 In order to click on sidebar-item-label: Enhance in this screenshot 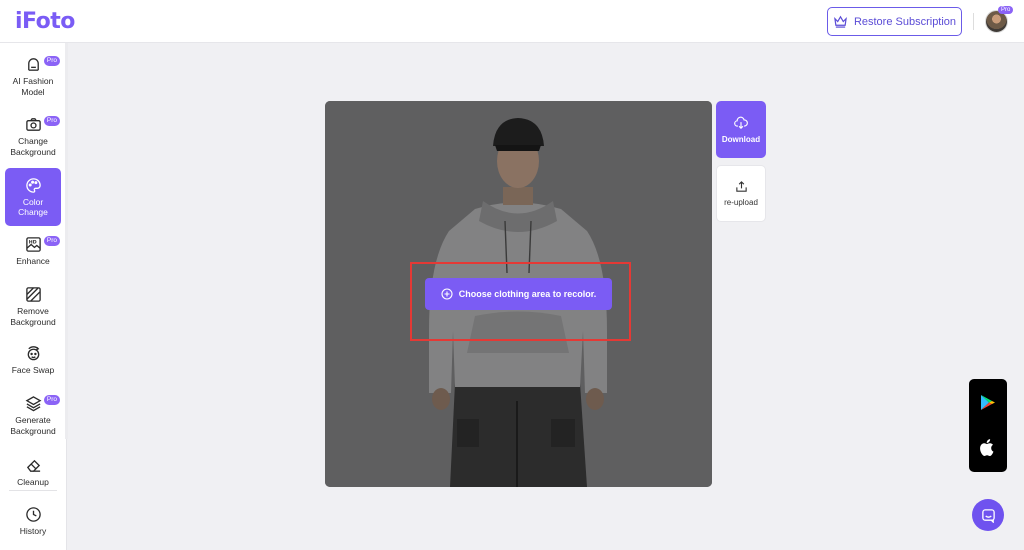, I will do `click(33, 261)`.